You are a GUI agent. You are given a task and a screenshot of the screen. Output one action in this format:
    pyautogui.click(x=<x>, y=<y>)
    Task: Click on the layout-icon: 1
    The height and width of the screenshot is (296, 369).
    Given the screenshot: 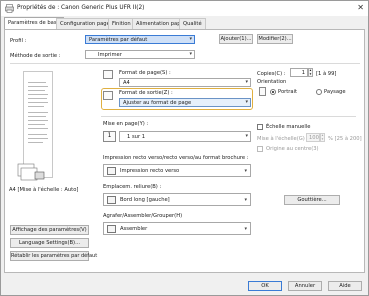 What is the action you would take?
    pyautogui.click(x=109, y=136)
    